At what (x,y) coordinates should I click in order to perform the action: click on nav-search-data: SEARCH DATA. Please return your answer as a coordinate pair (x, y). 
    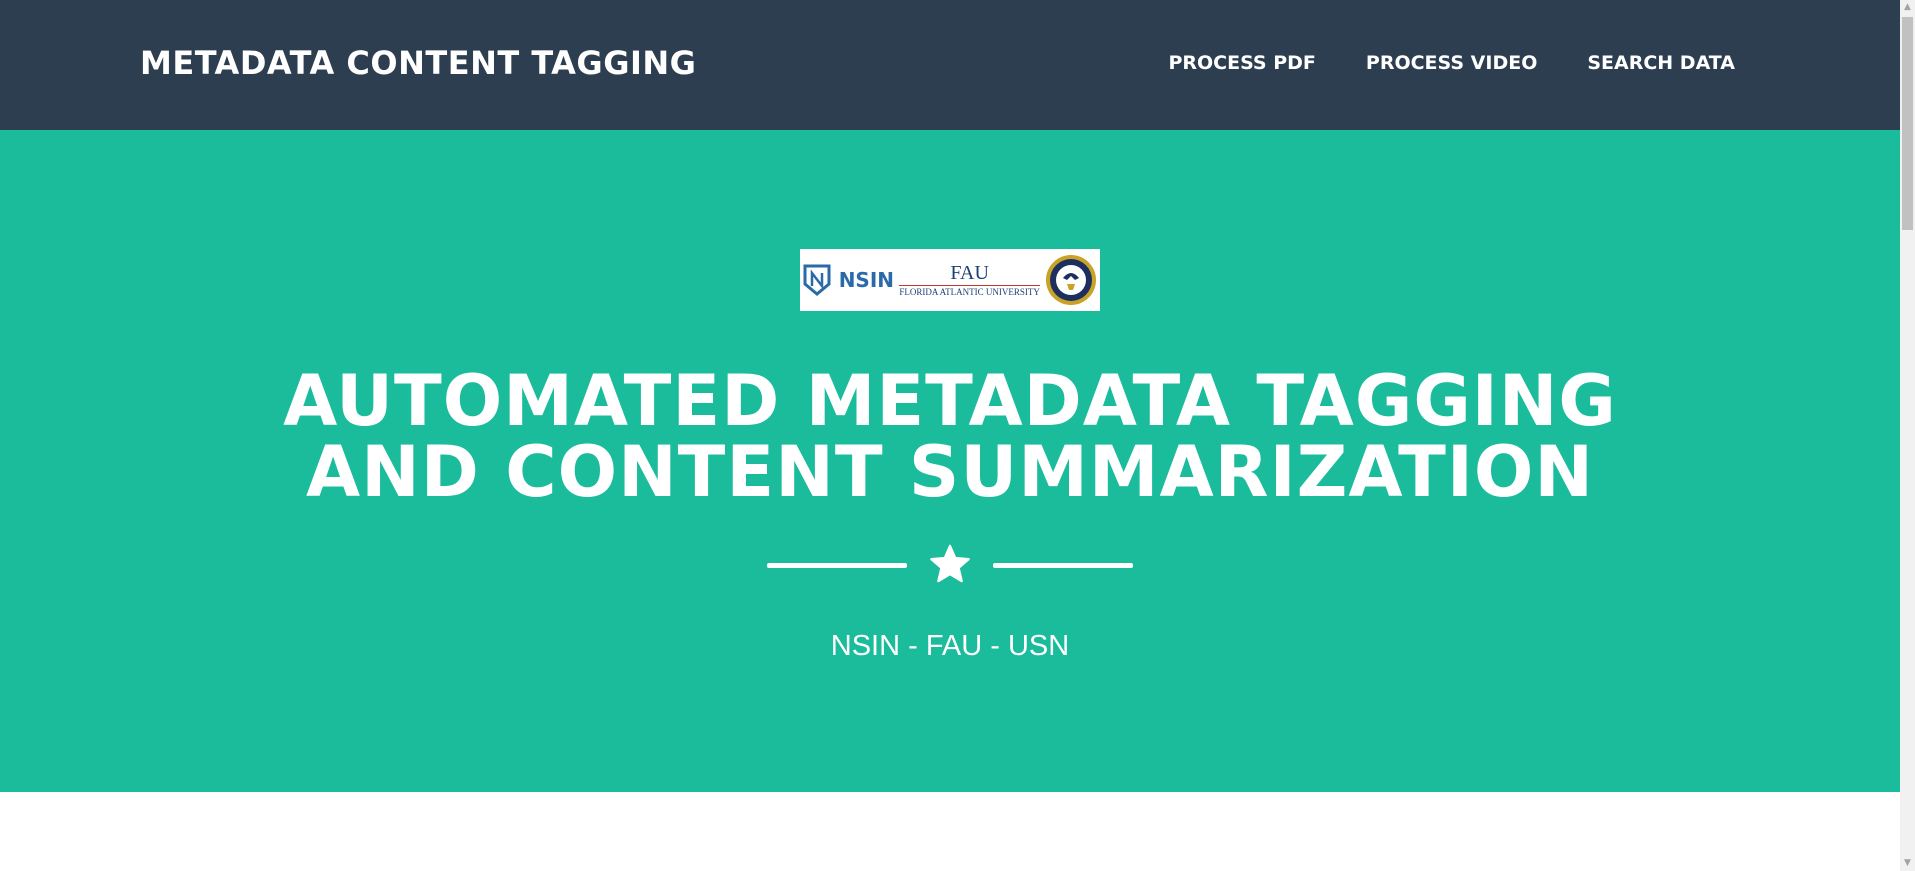
    Looking at the image, I should click on (1661, 63).